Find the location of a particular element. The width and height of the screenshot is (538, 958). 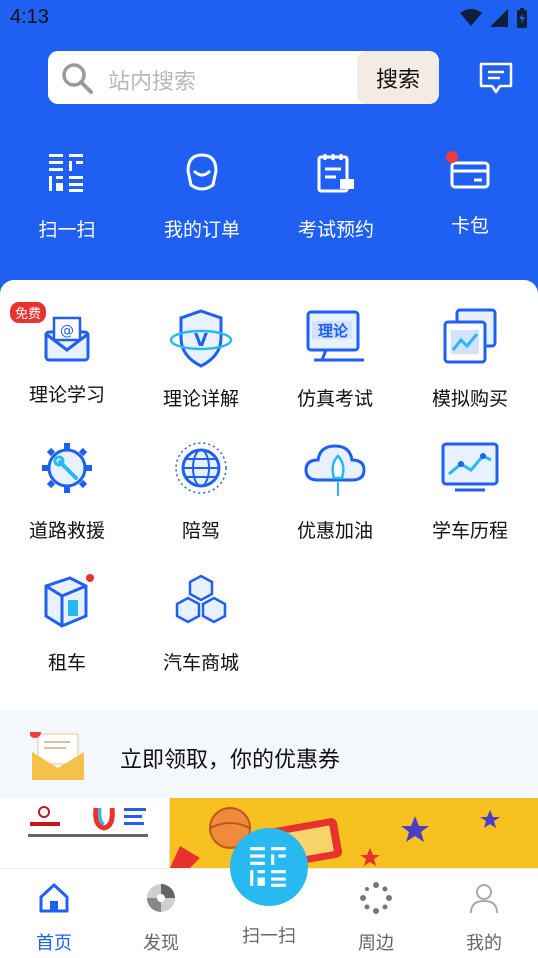

orders-icon is located at coordinates (202, 172).